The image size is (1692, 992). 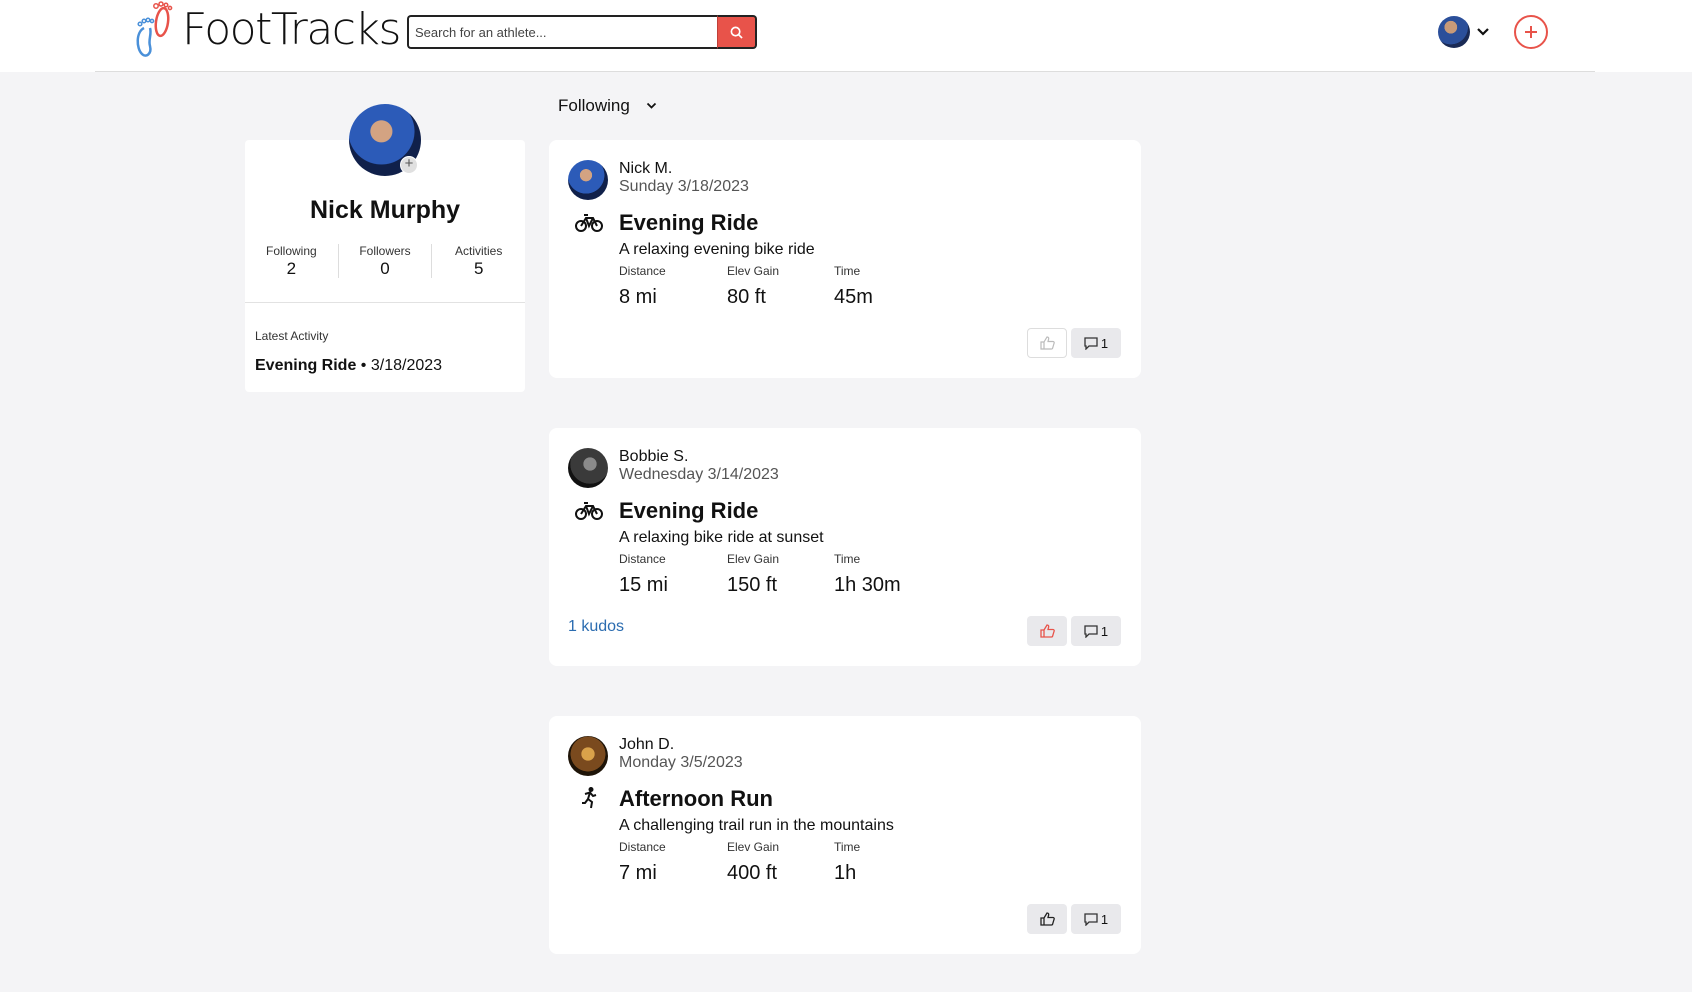 What do you see at coordinates (291, 251) in the screenshot?
I see `stat-label: Following` at bounding box center [291, 251].